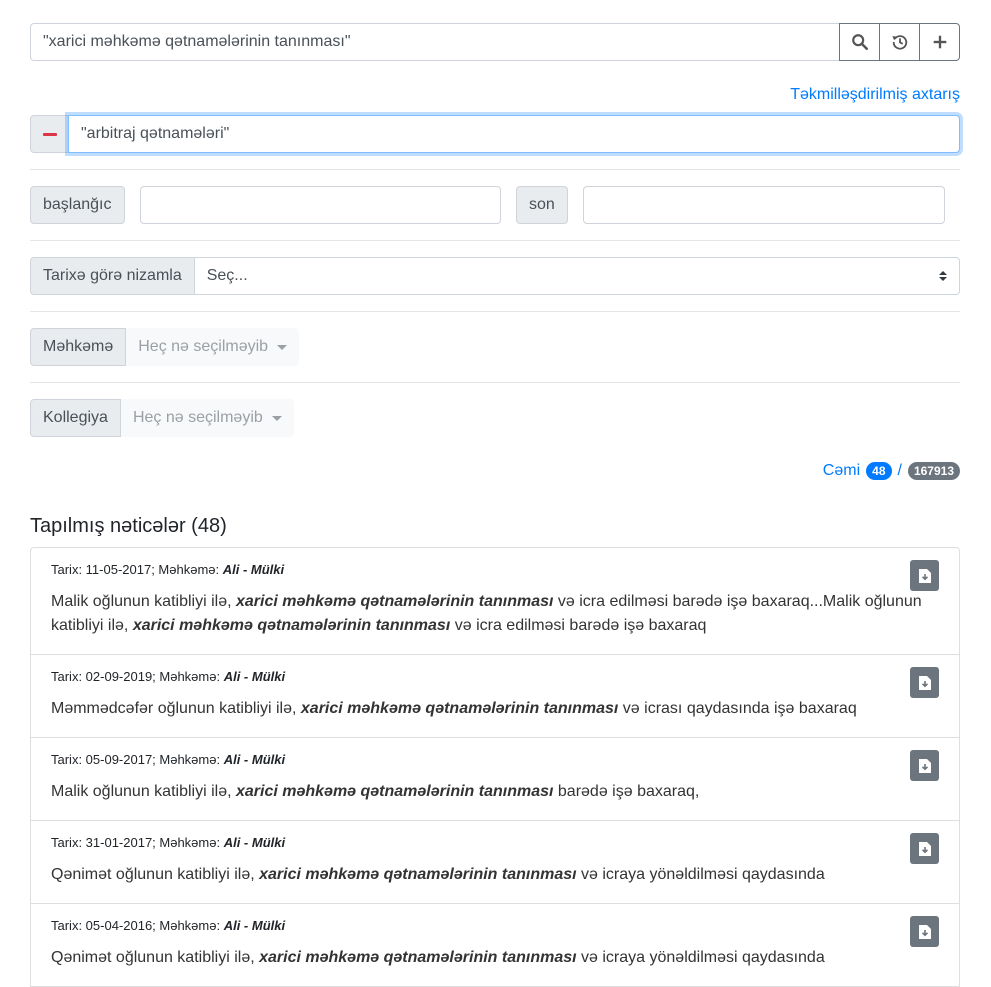 Image resolution: width=991 pixels, height=987 pixels. I want to click on results-title: Tapılmış nəticələr (48), so click(128, 526).